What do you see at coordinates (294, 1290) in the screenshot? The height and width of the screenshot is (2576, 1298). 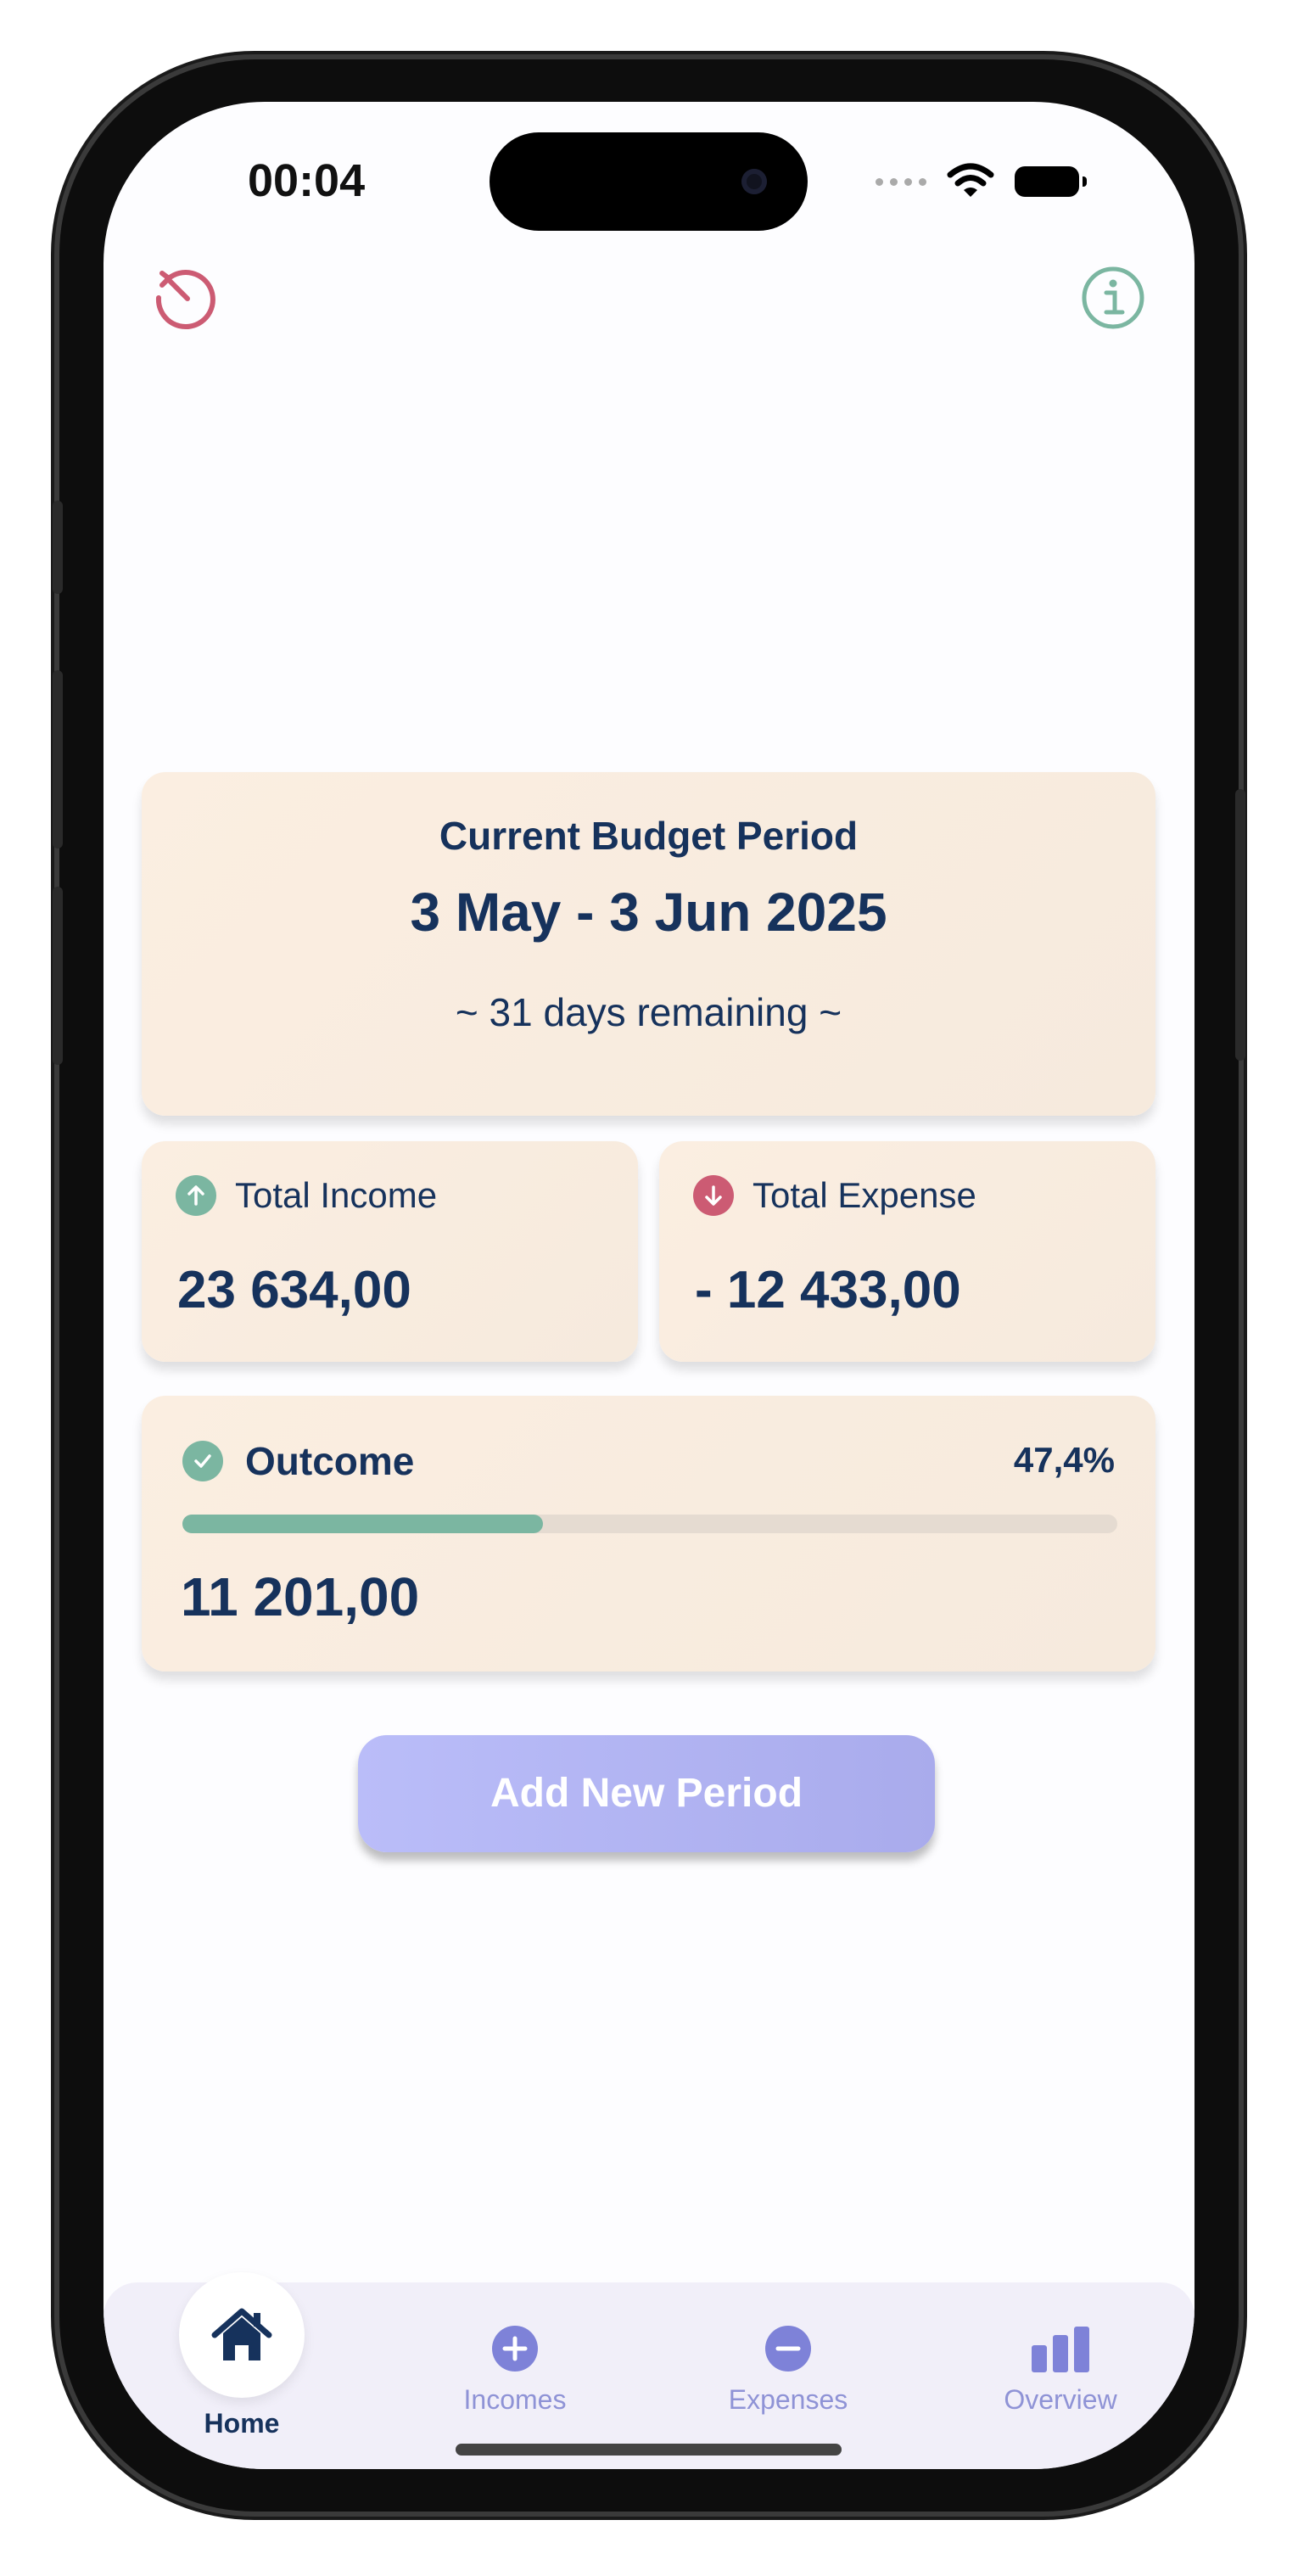 I see `income-value: 23 634,00` at bounding box center [294, 1290].